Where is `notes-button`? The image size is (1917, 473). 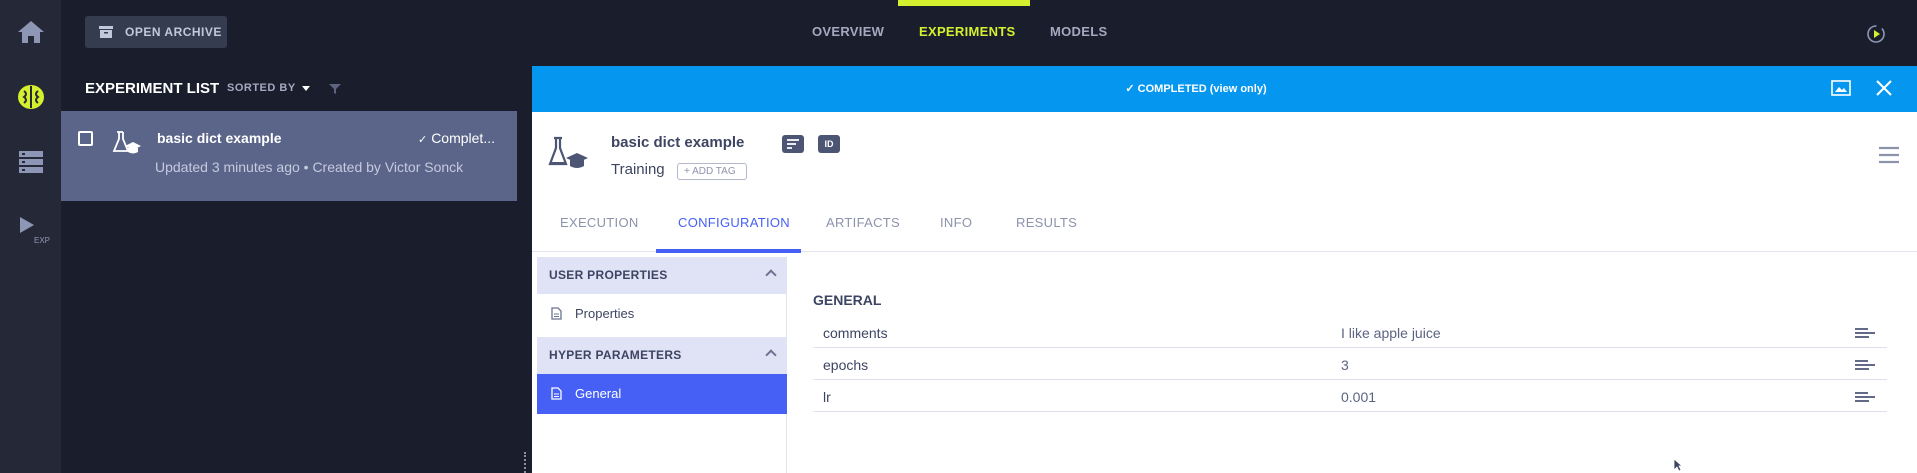 notes-button is located at coordinates (793, 144).